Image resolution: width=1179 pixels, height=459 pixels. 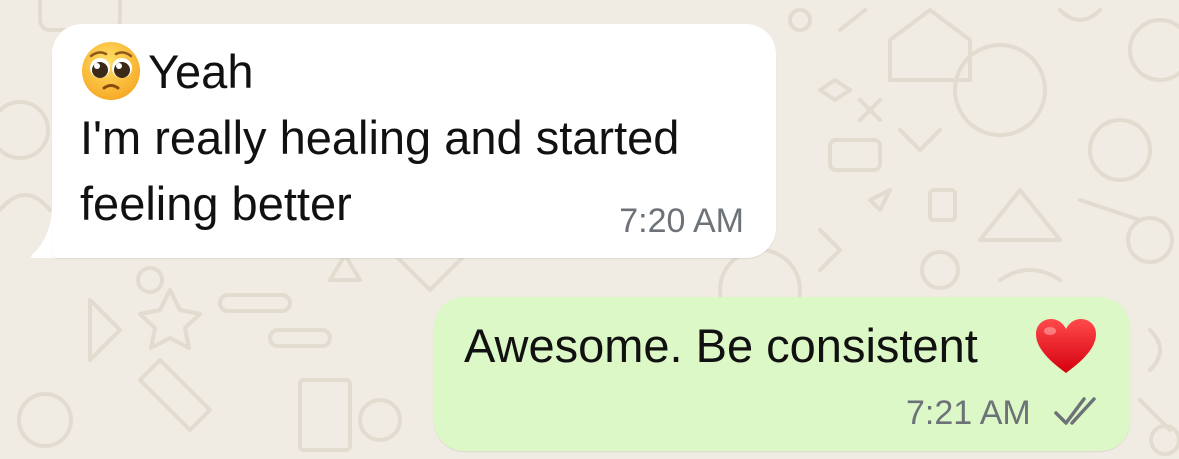 I want to click on pleading-face-icon, so click(x=111, y=71).